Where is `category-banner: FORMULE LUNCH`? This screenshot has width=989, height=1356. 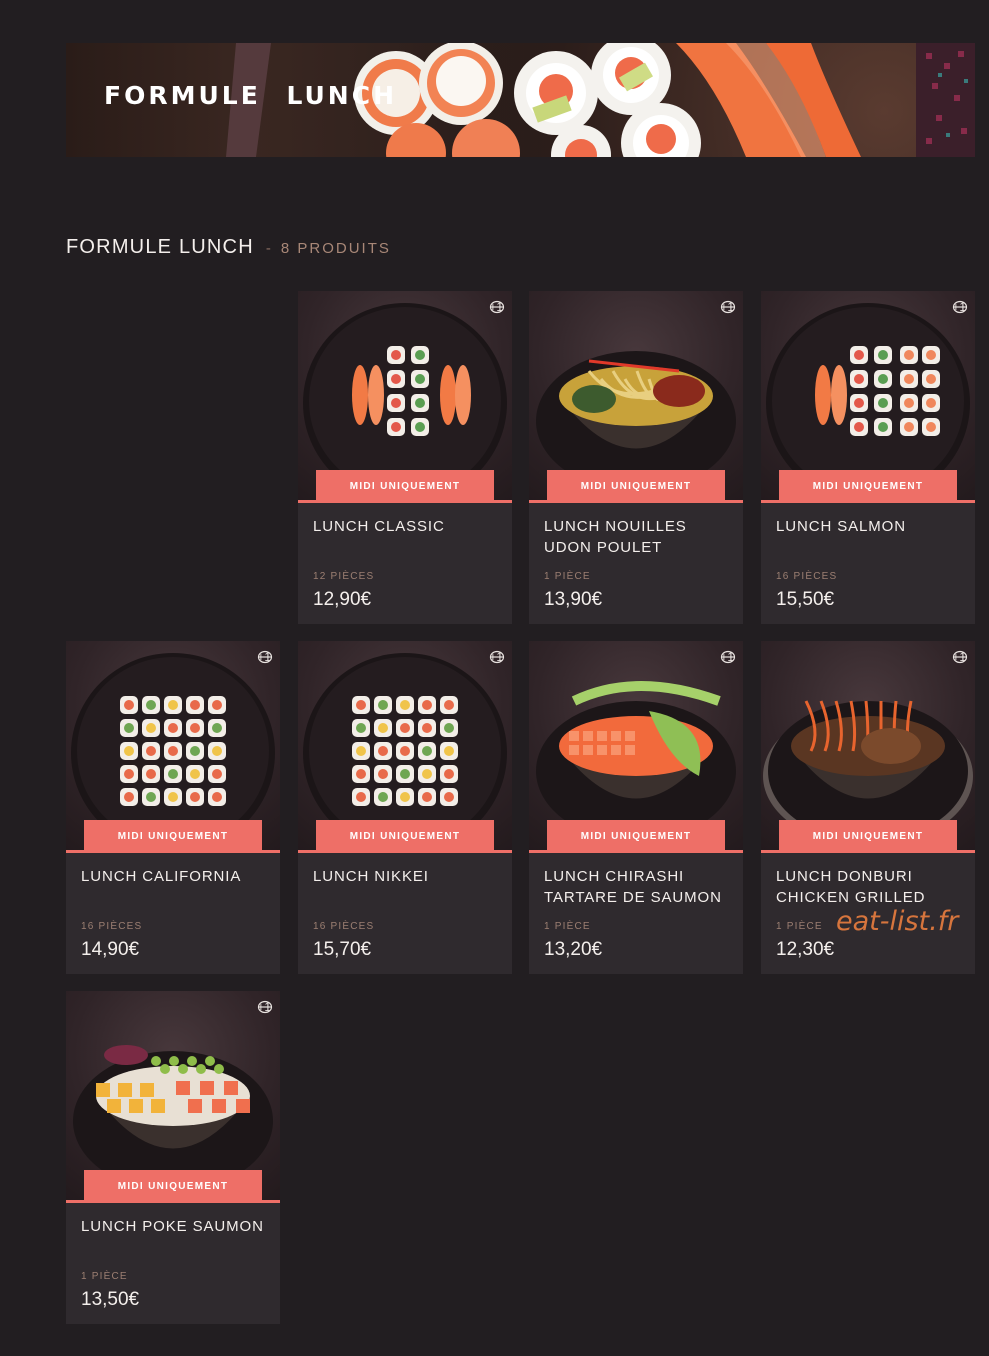
category-banner: FORMULE LUNCH is located at coordinates (520, 100).